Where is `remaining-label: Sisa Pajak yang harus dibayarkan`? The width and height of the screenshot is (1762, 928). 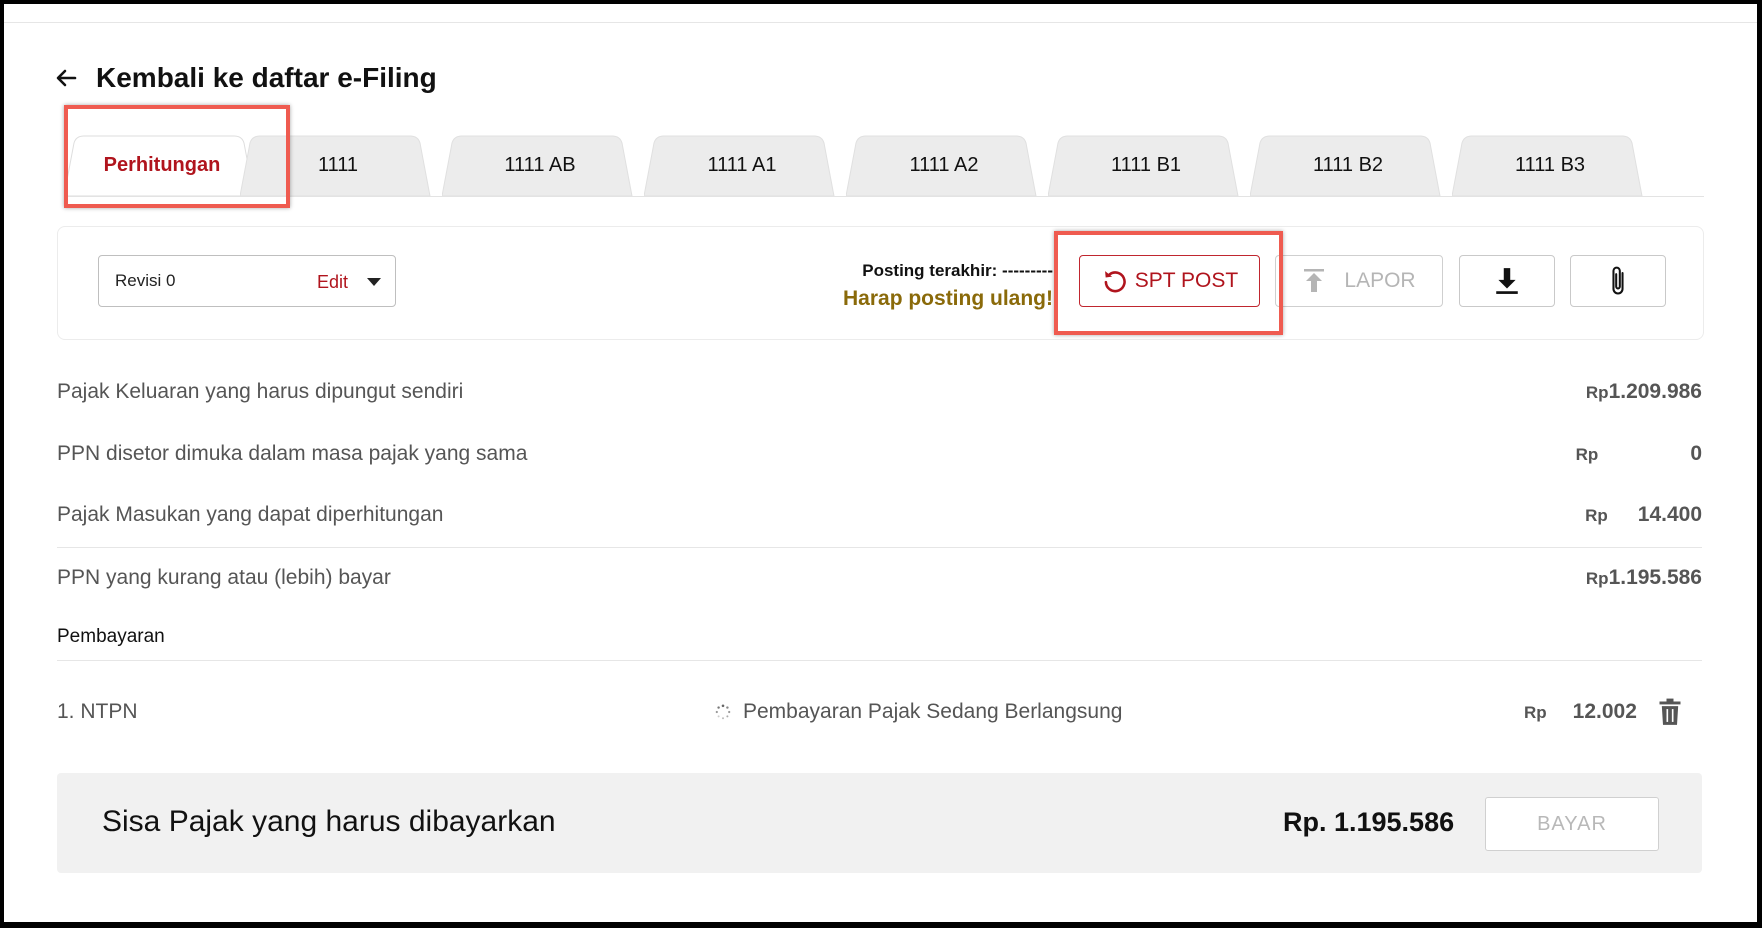
remaining-label: Sisa Pajak yang harus dibayarkan is located at coordinates (329, 821).